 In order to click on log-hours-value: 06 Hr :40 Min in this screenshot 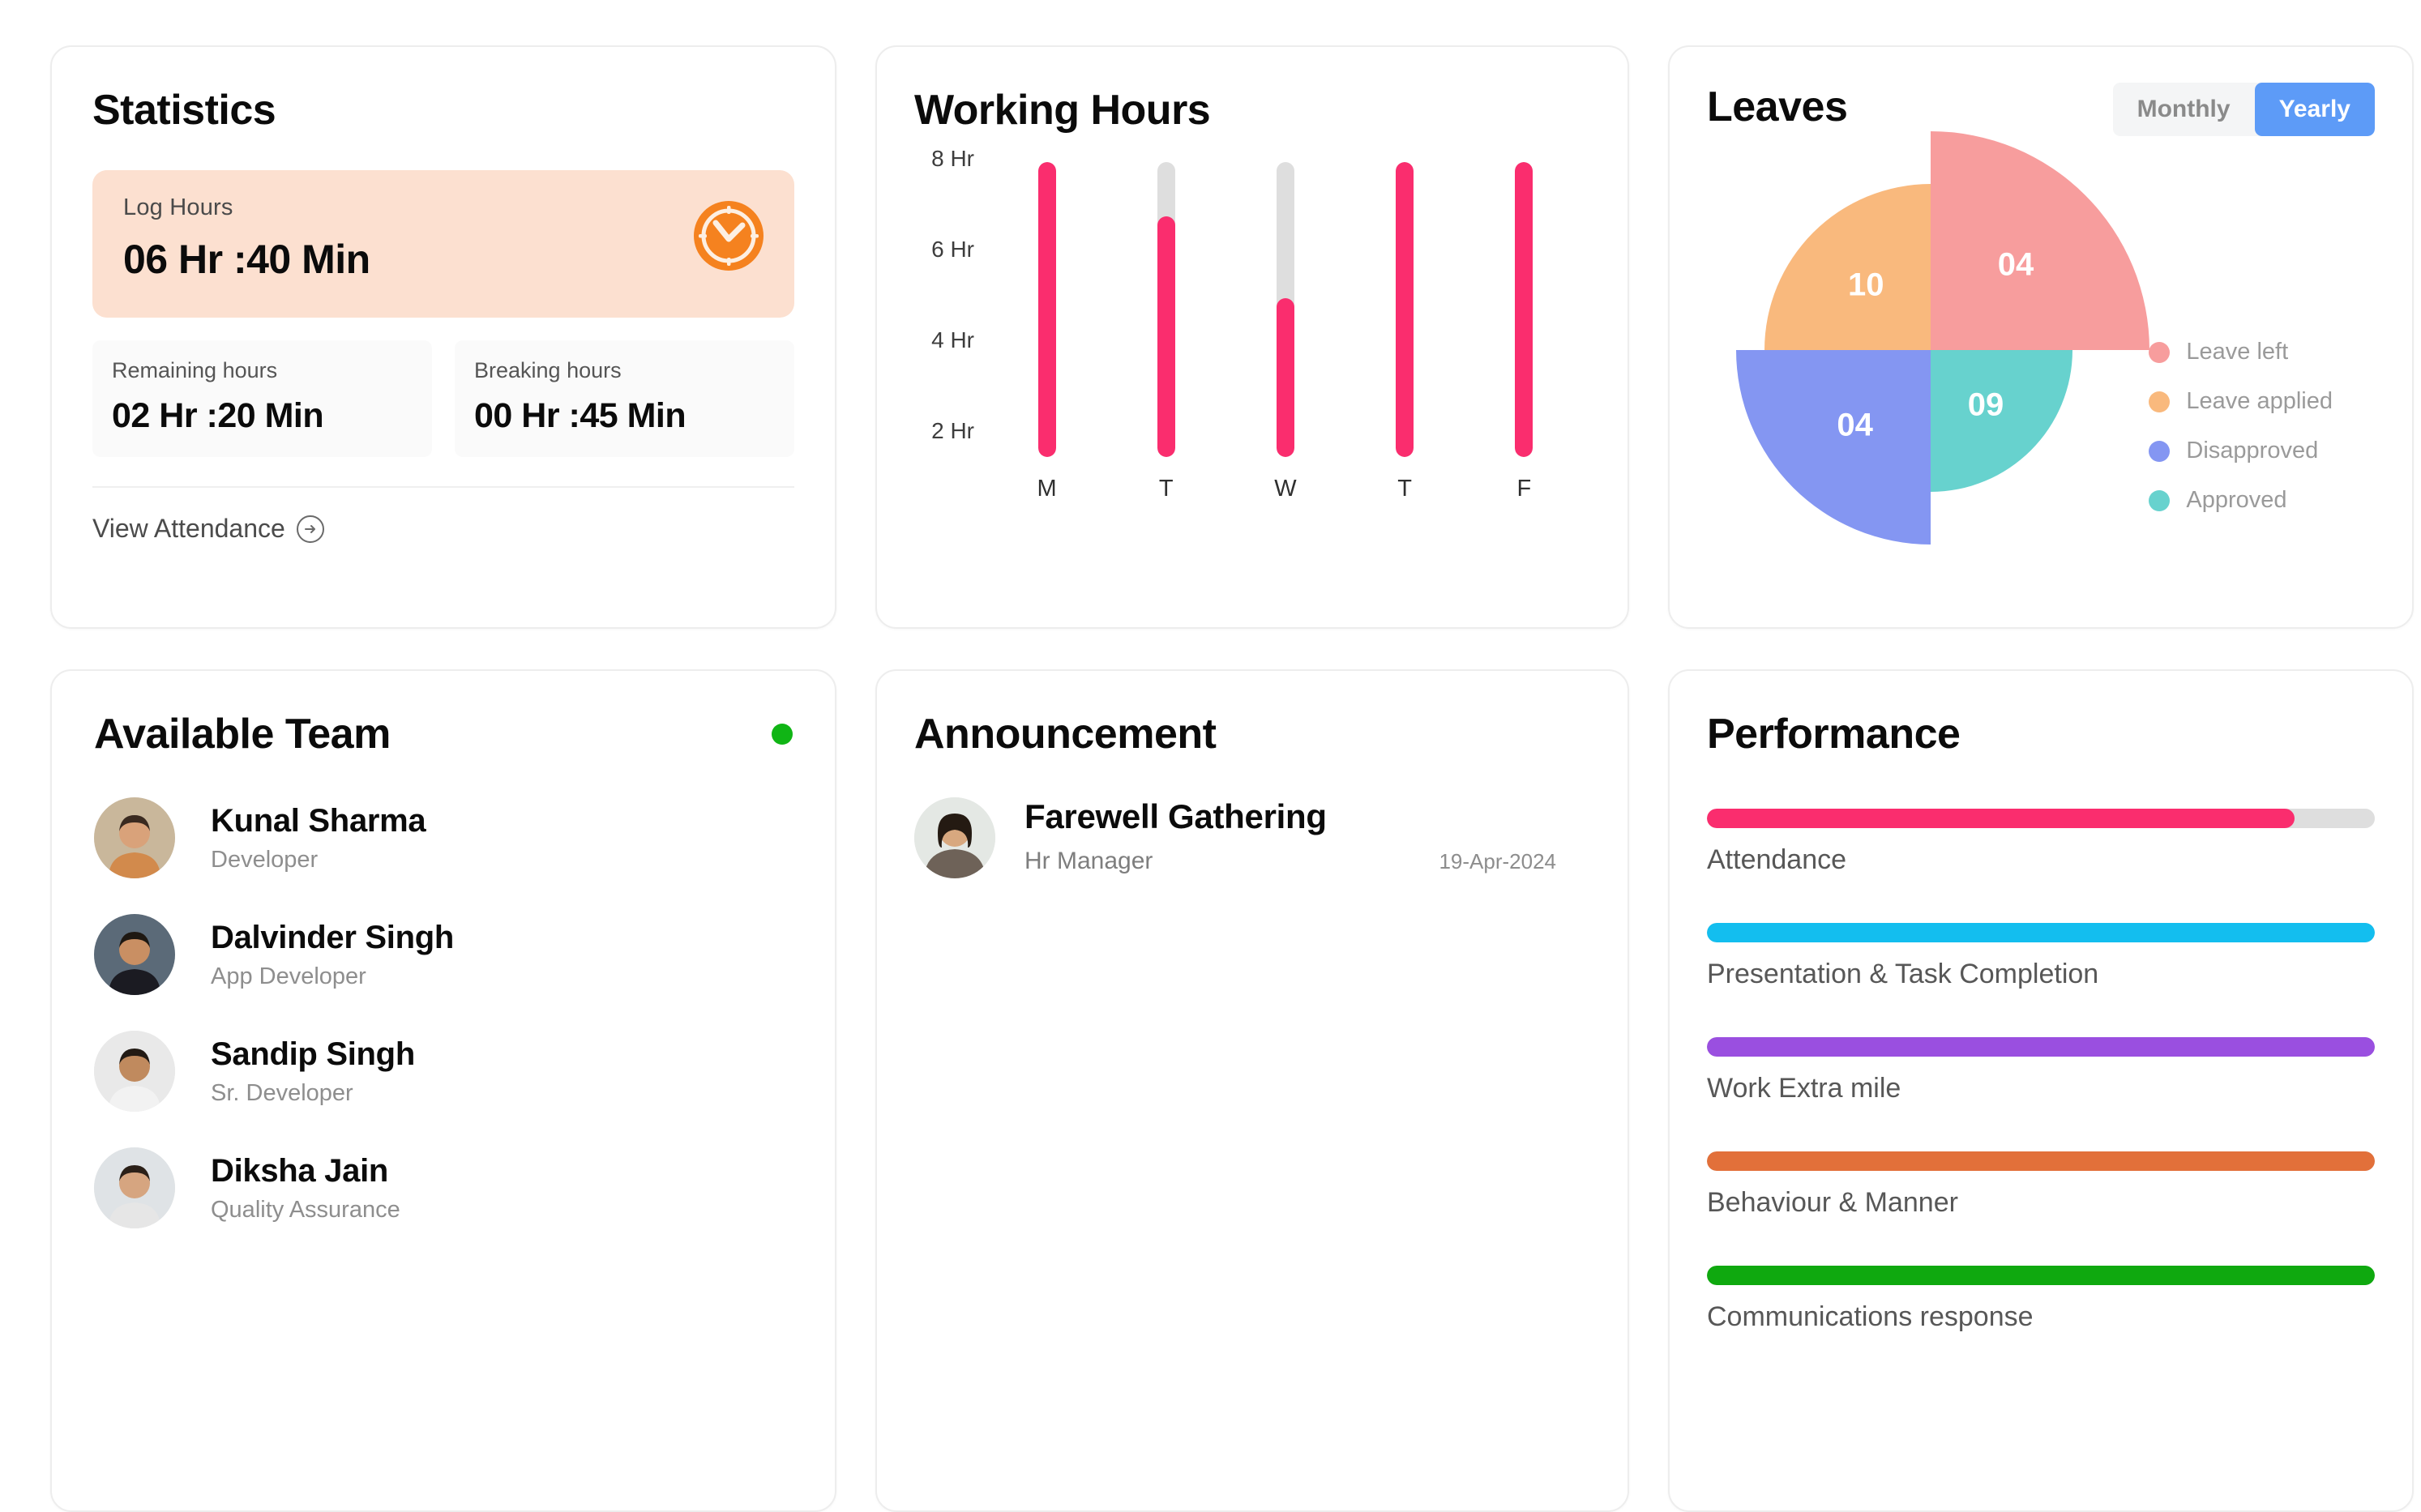, I will do `click(246, 259)`.